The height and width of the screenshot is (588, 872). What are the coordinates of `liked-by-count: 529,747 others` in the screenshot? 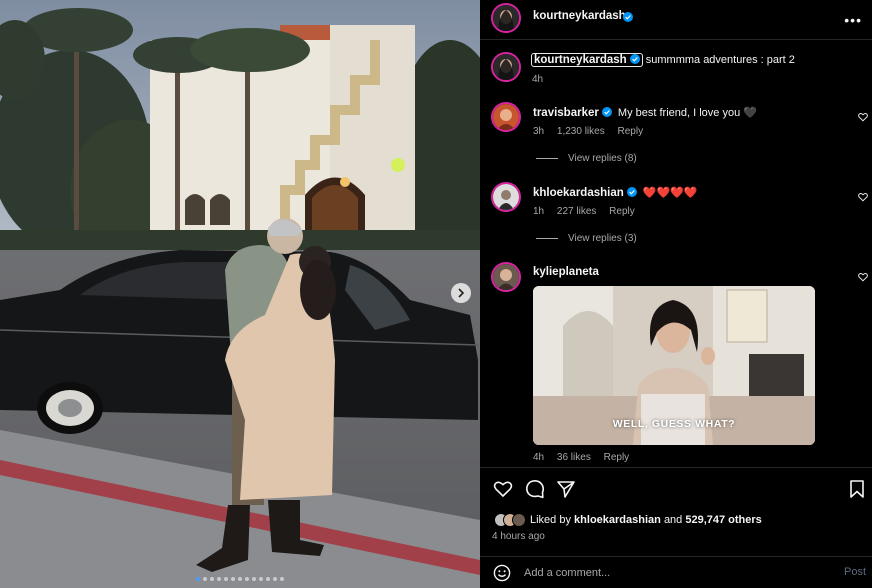 It's located at (723, 520).